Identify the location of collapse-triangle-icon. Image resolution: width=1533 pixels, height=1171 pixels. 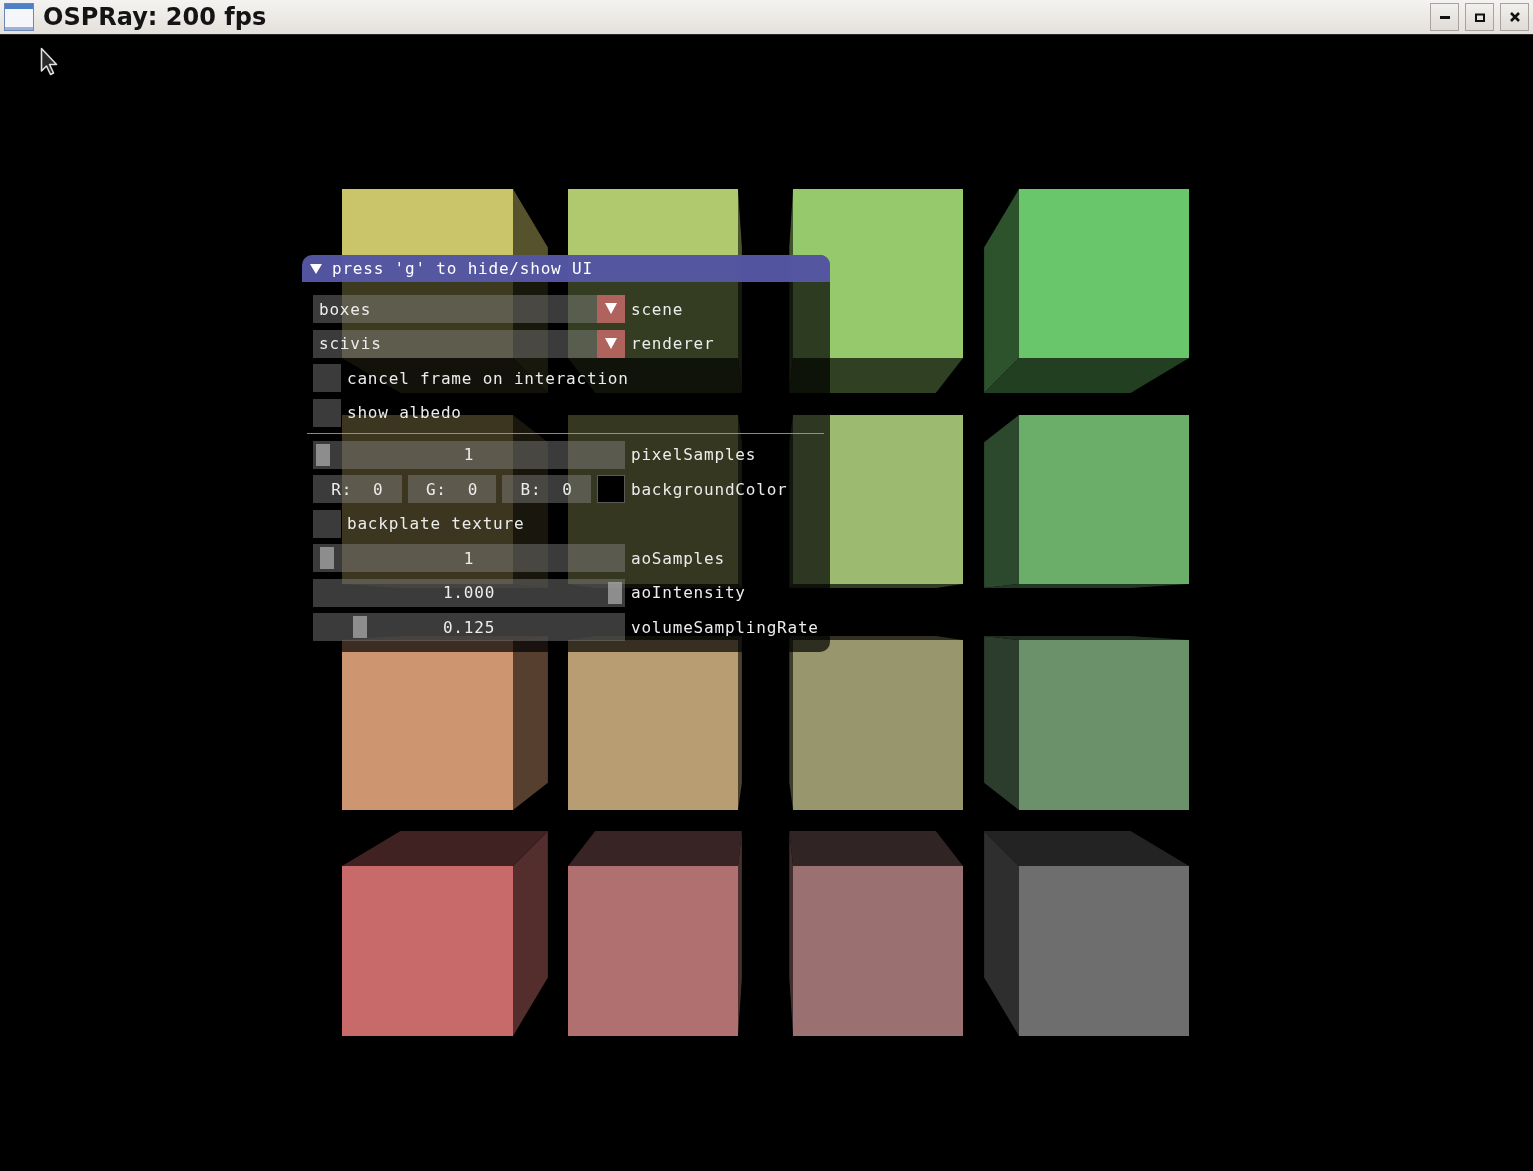
(316, 268).